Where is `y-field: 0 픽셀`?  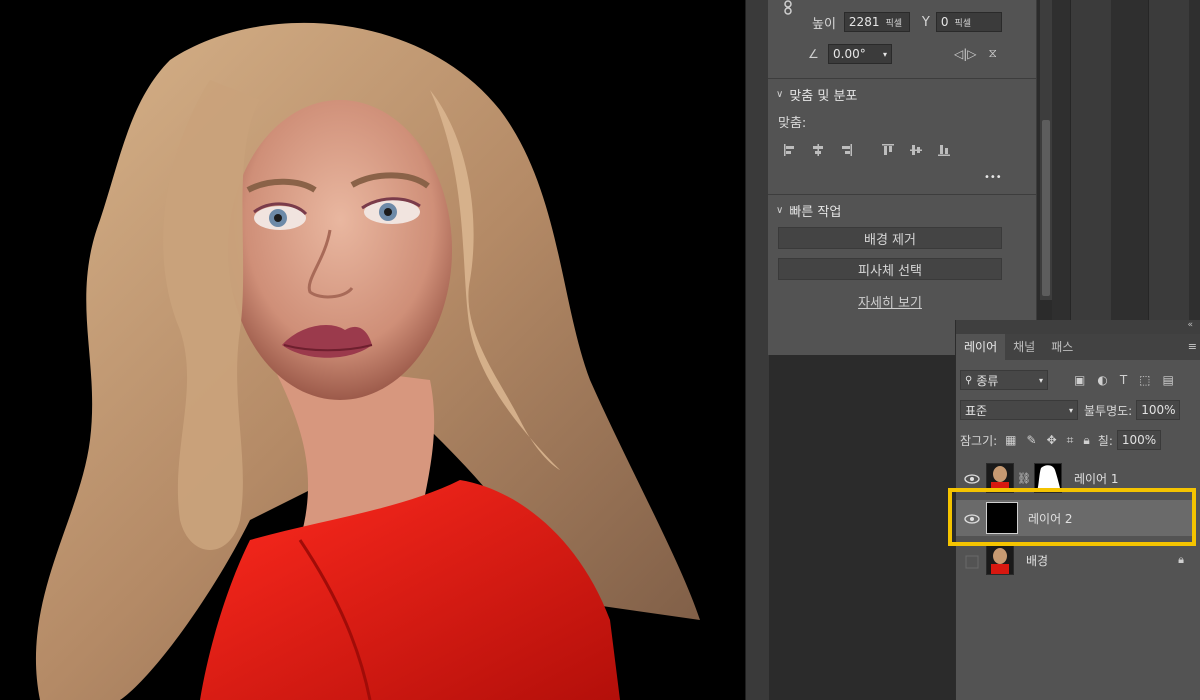 y-field: 0 픽셀 is located at coordinates (968, 22).